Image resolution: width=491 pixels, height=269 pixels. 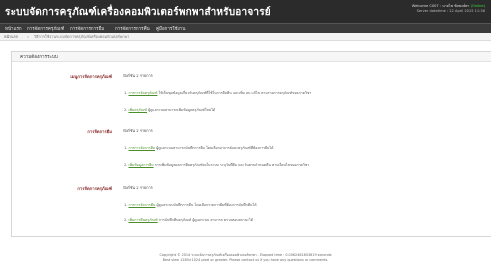 I want to click on section-label-return: การจัดการครุภัณฑ์, so click(x=94, y=188).